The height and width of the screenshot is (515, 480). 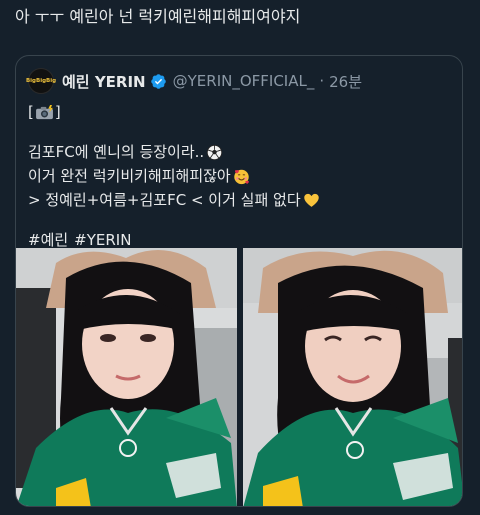 What do you see at coordinates (158, 16) in the screenshot?
I see `tweet-text: 아 ㅜㅜ 예린아 넌 럭키예린해피해피여야지` at bounding box center [158, 16].